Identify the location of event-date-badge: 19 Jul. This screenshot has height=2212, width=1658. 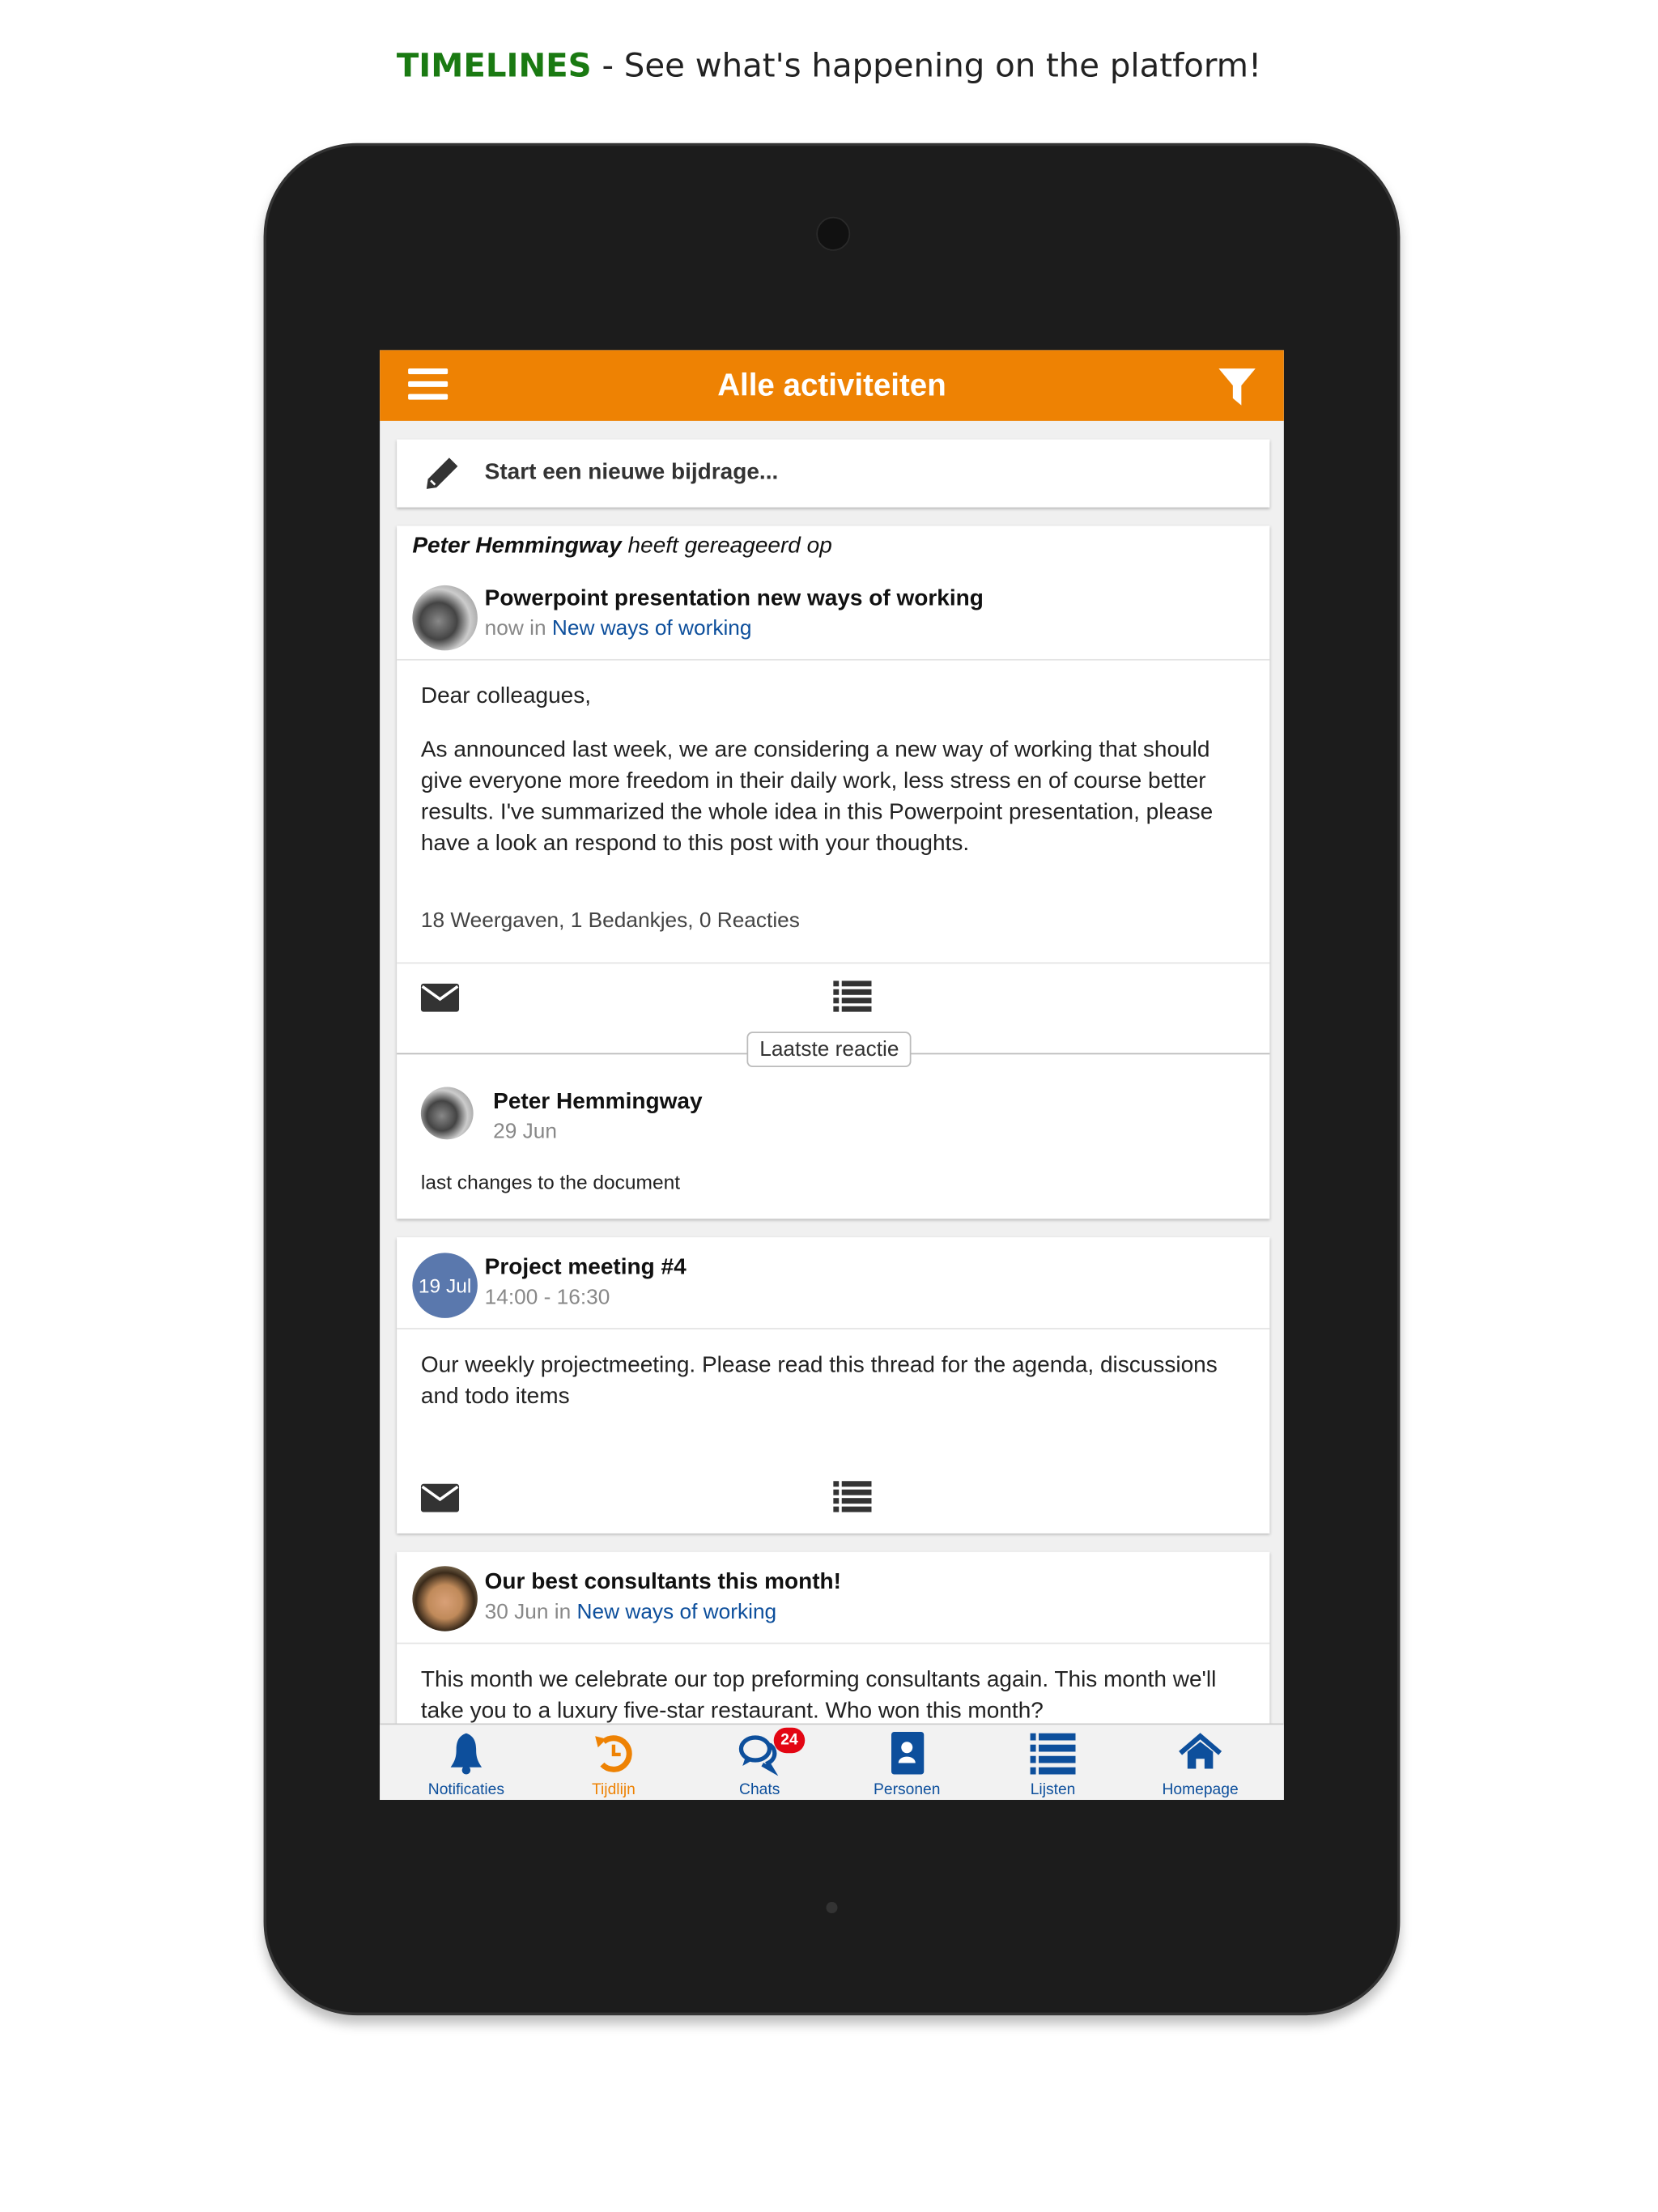
(445, 1286).